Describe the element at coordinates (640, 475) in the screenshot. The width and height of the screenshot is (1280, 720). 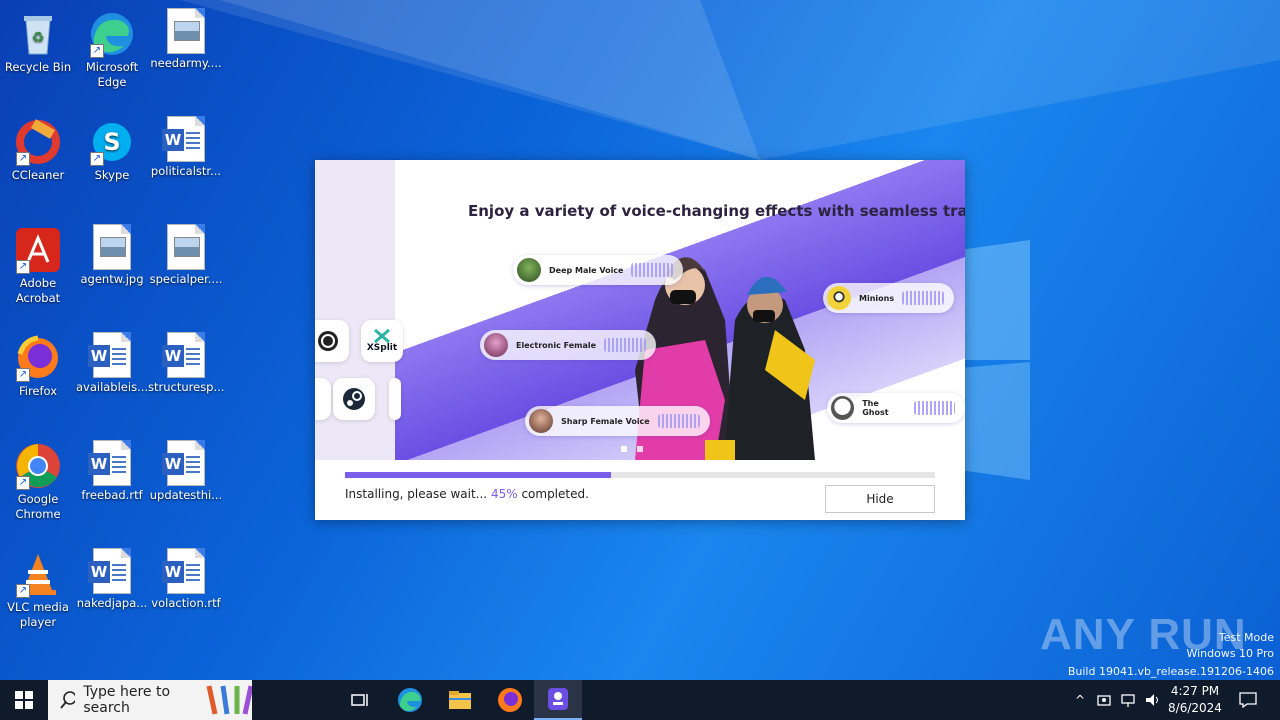
I see `install-progress-bar` at that location.